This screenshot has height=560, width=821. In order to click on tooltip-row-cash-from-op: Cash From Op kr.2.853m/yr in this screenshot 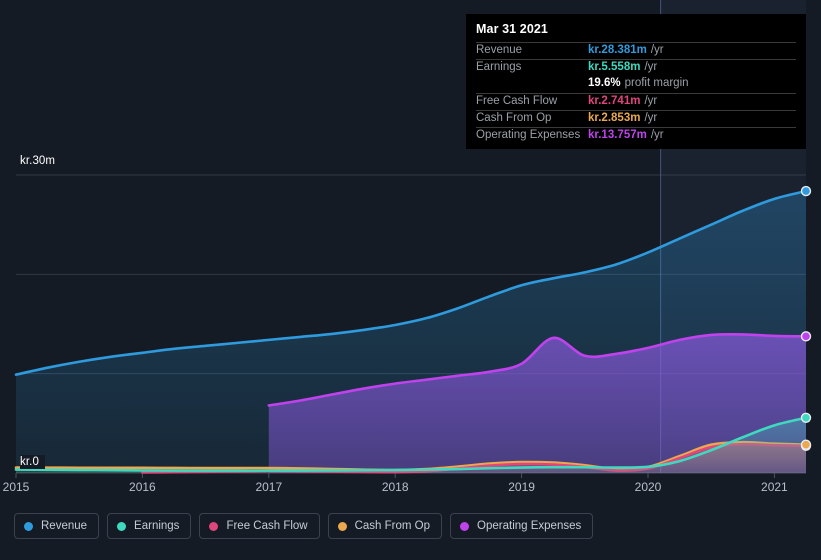, I will do `click(636, 118)`.